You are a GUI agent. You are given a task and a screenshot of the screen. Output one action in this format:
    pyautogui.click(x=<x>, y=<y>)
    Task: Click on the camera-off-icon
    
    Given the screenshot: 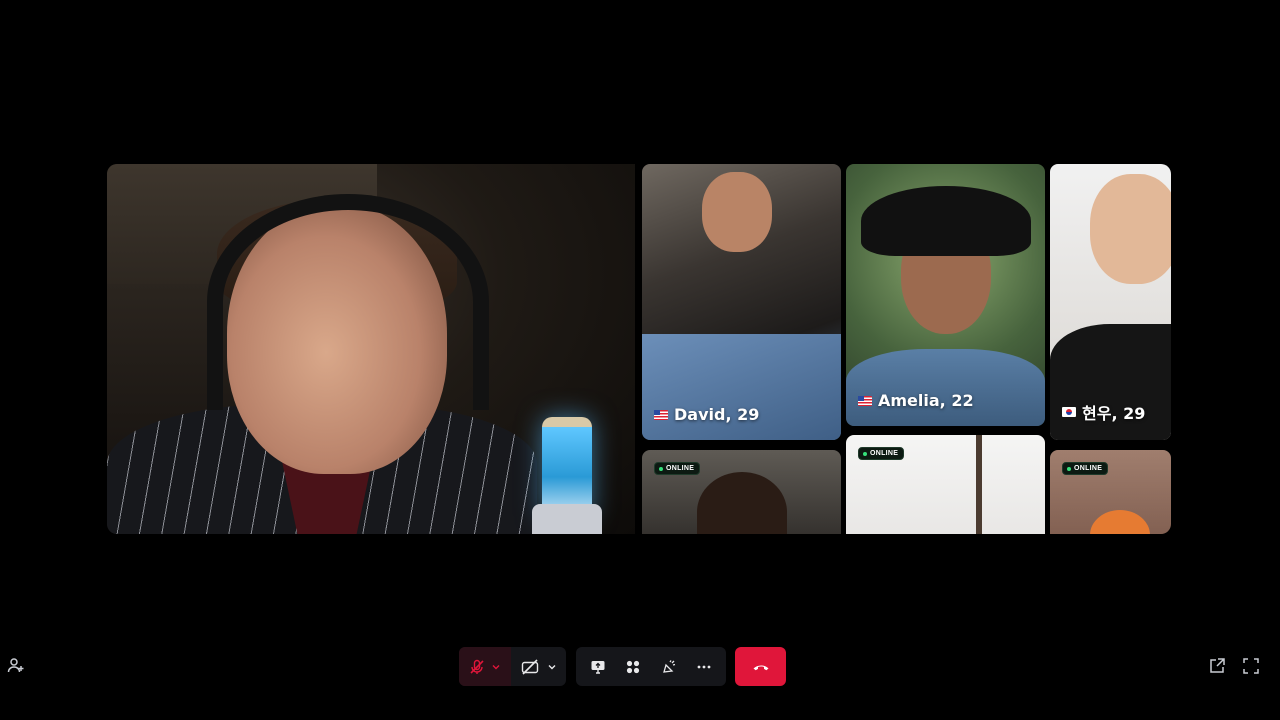 What is the action you would take?
    pyautogui.click(x=529, y=666)
    